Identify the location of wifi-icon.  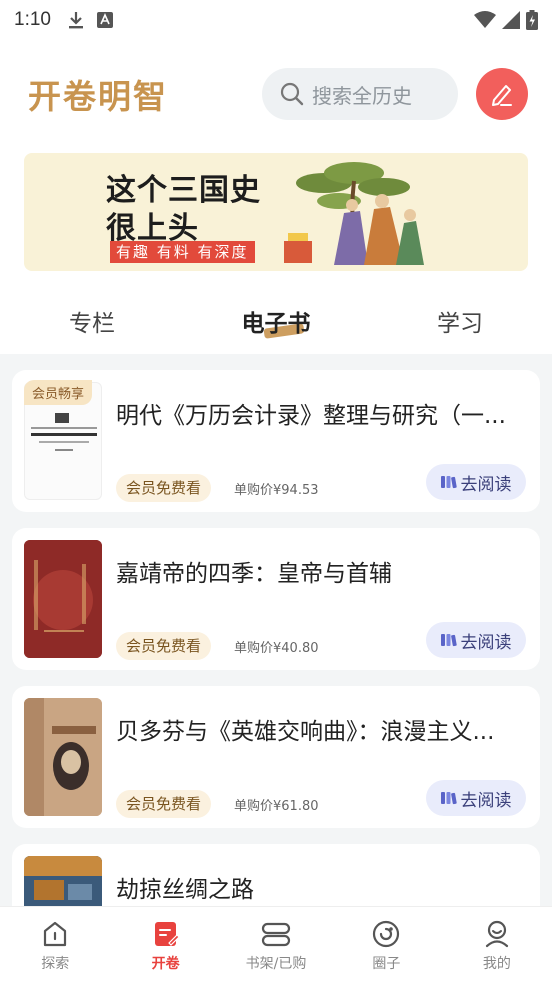
(485, 19).